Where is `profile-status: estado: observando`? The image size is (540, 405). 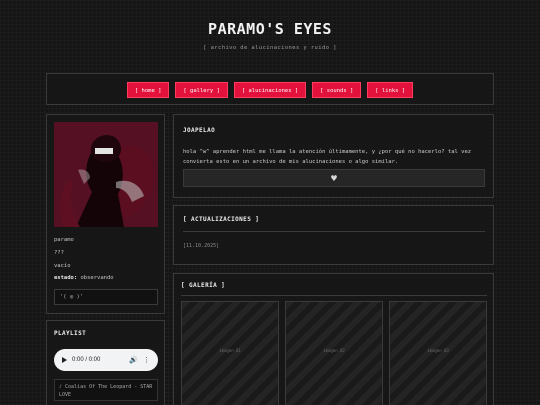
profile-status: estado: observando is located at coordinates (84, 278).